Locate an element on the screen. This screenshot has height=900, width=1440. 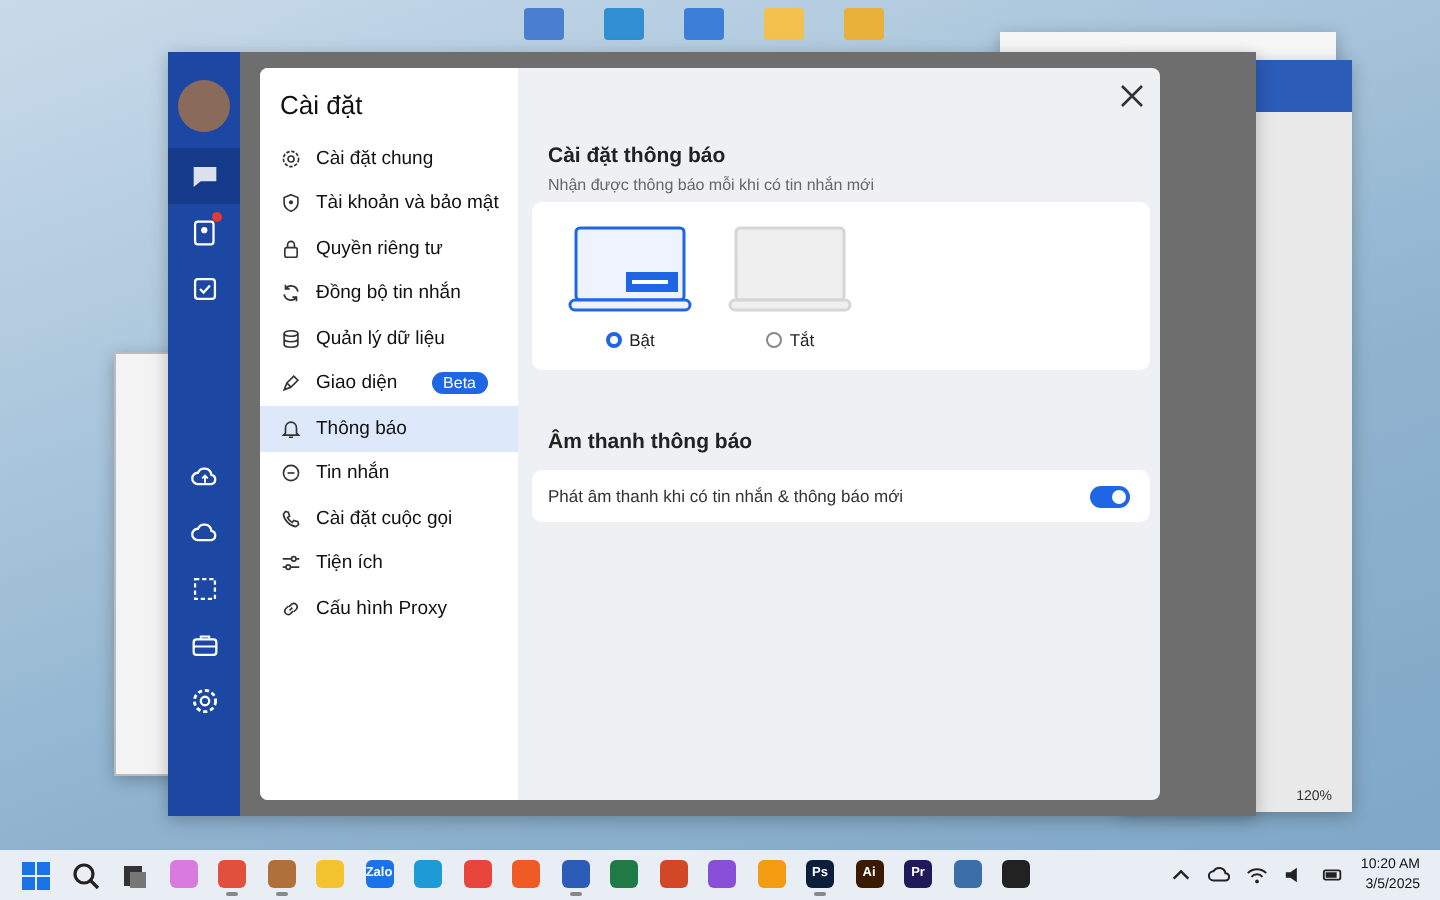
settings-menu-item: Cài đặt cuộc gọi is located at coordinates (389, 518).